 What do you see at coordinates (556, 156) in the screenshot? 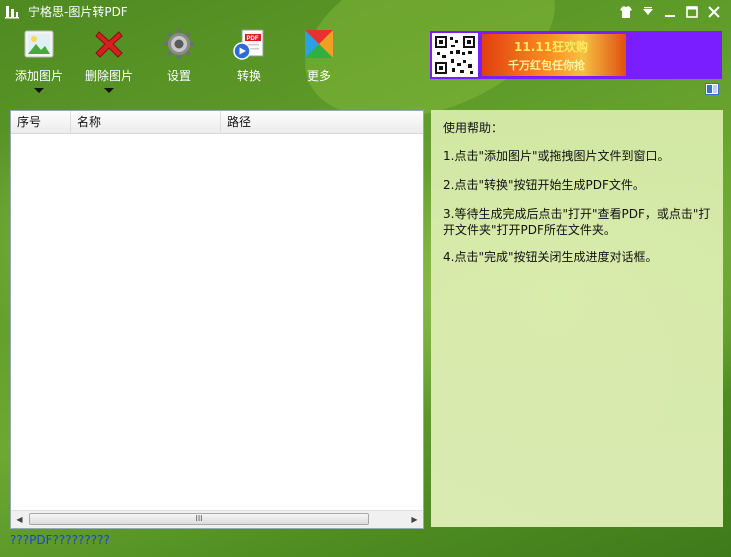
I see `help-step-1: 1.点击"添加图片"或拖拽图片文件到窗口。` at bounding box center [556, 156].